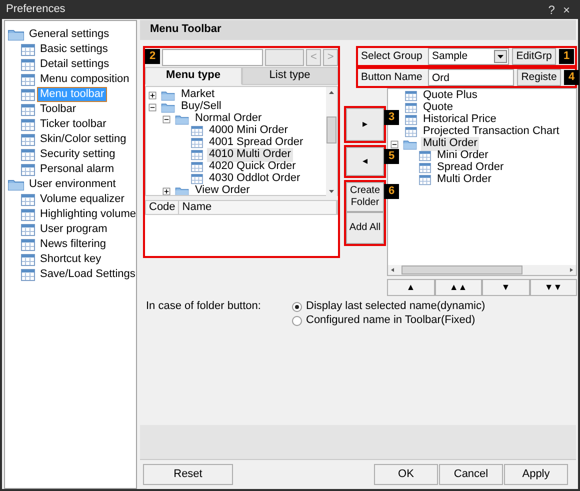 The height and width of the screenshot is (491, 580). Describe the element at coordinates (222, 189) in the screenshot. I see `tree-item: View Order` at that location.